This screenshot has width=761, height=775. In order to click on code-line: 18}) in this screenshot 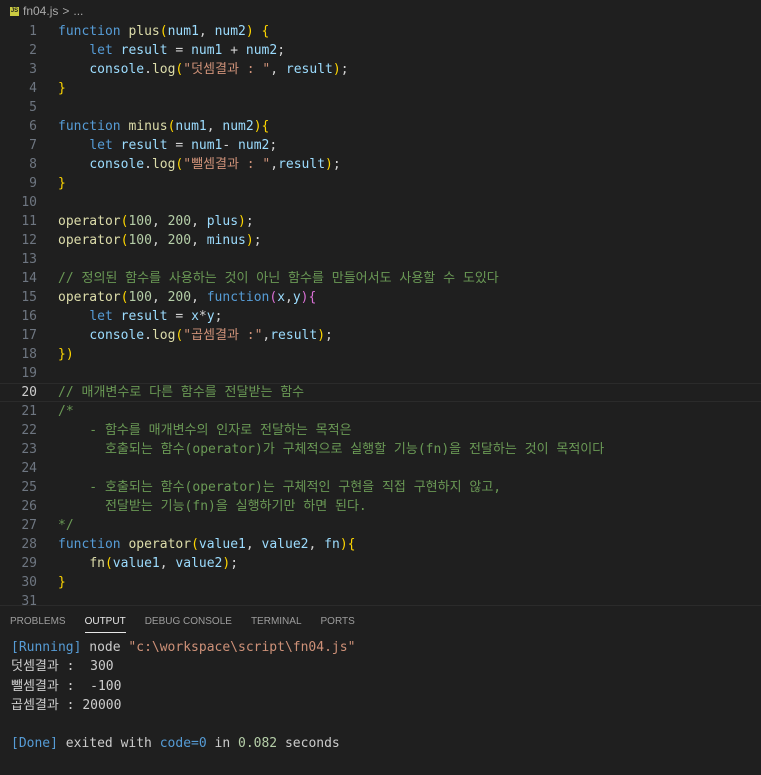, I will do `click(380, 354)`.